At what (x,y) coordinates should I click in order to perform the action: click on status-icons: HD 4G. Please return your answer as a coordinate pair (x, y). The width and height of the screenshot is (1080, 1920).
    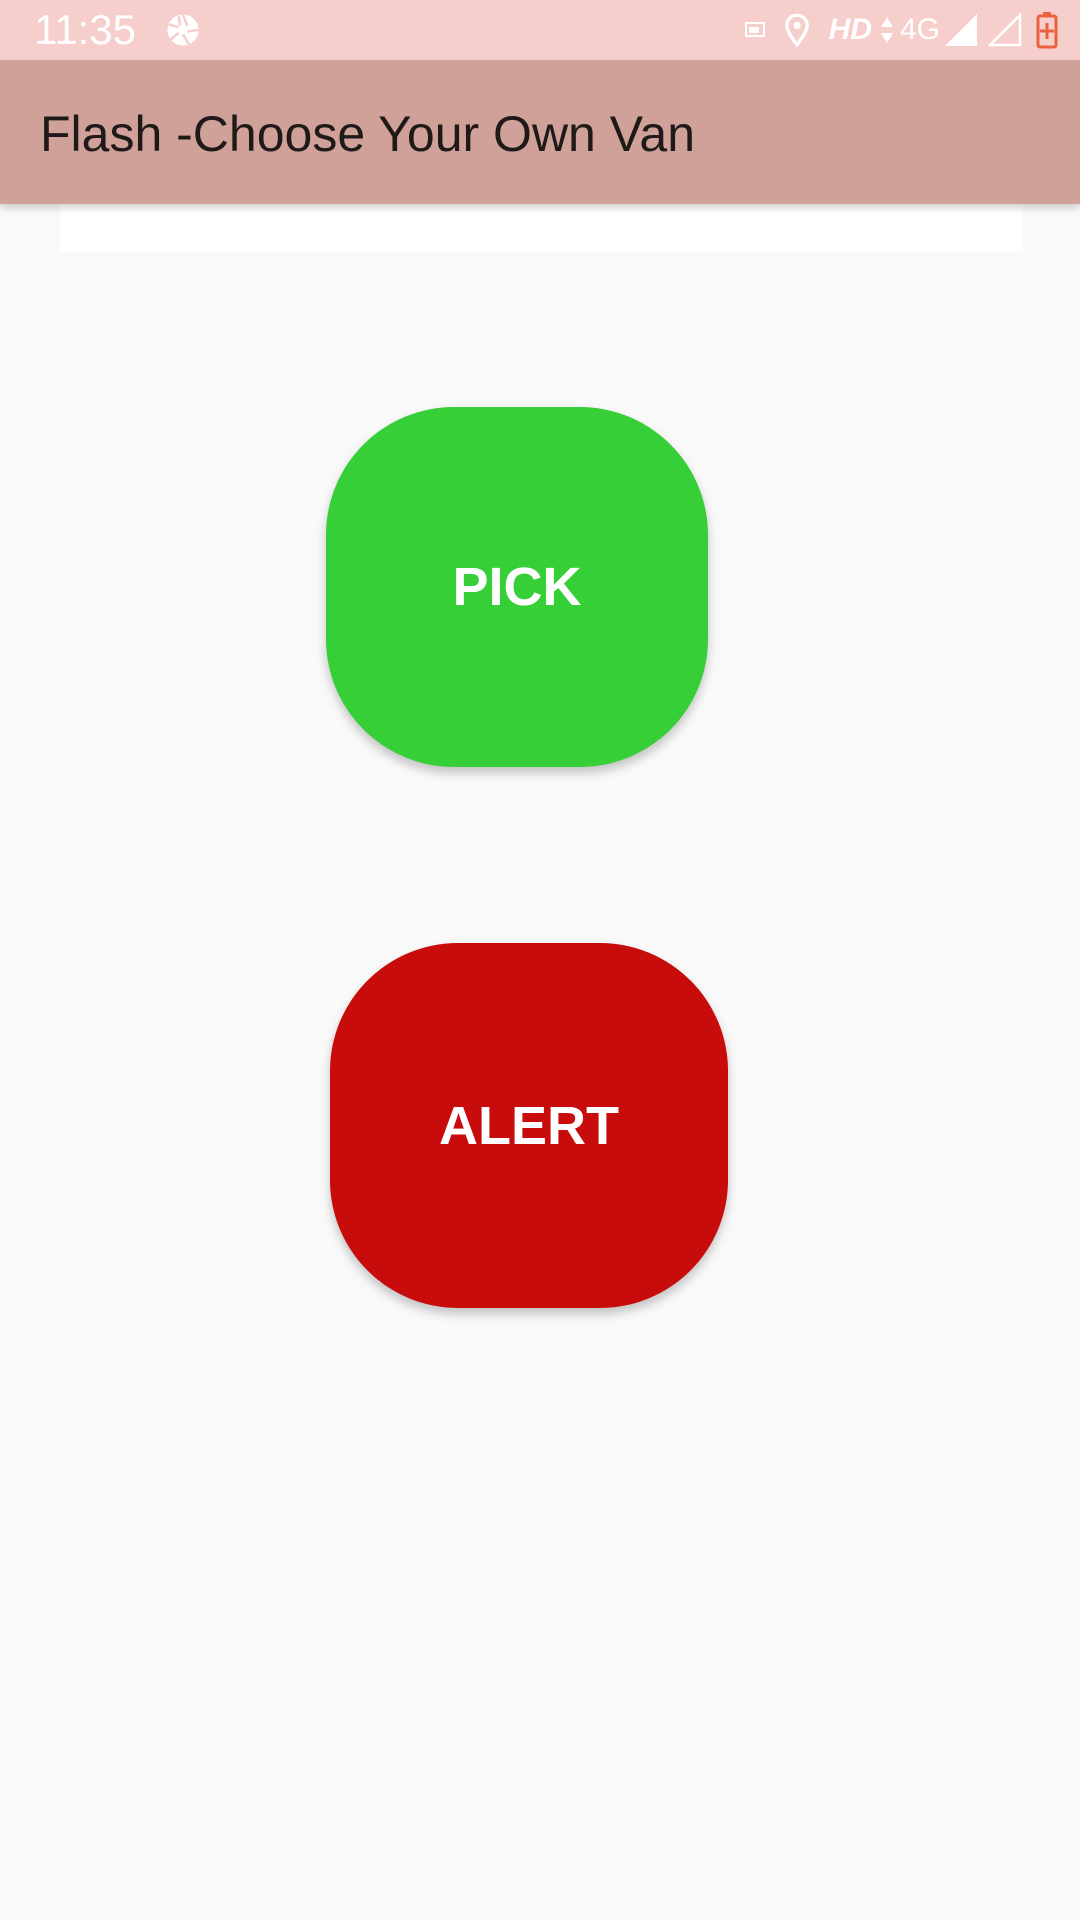
    Looking at the image, I should click on (892, 30).